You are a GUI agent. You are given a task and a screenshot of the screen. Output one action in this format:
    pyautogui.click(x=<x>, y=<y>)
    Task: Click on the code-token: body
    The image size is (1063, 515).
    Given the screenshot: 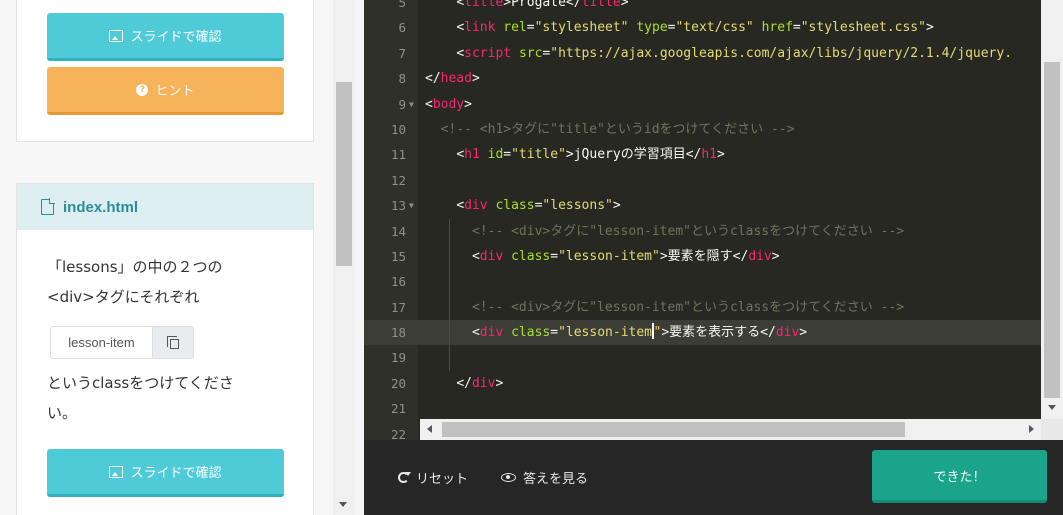 What is the action you would take?
    pyautogui.click(x=448, y=104)
    